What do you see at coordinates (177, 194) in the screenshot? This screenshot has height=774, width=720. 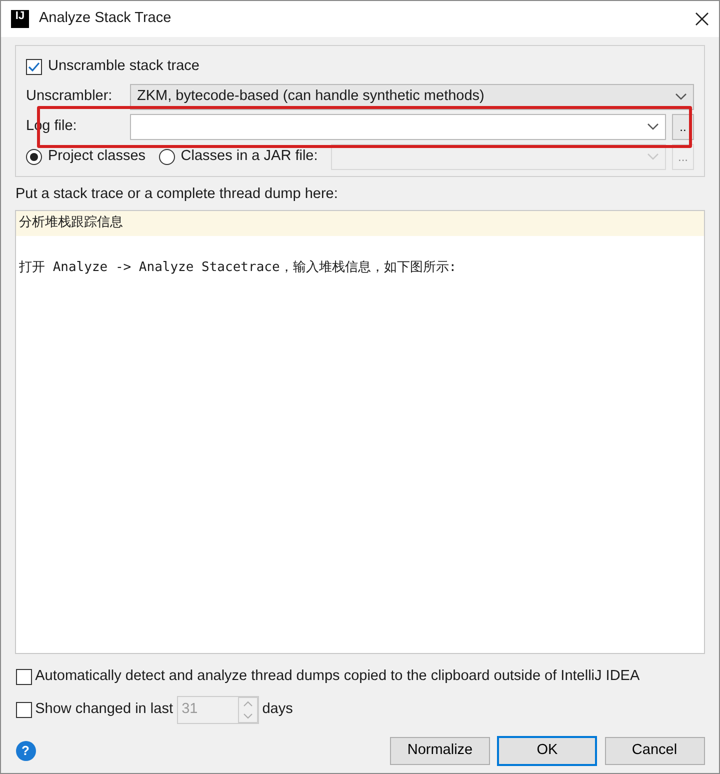 I see `prompt-label: Put a stack trace or a complete thread dump here:` at bounding box center [177, 194].